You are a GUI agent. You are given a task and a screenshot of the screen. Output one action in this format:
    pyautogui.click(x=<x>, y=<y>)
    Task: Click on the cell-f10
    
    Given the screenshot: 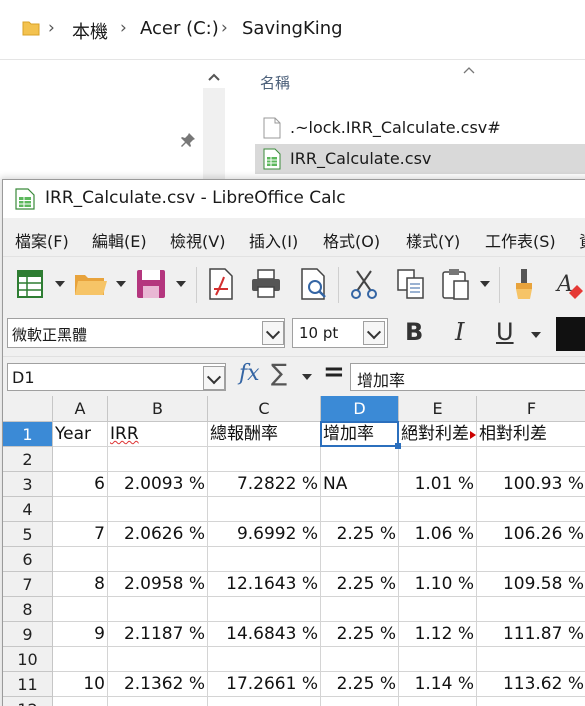 What is the action you would take?
    pyautogui.click(x=531, y=659)
    